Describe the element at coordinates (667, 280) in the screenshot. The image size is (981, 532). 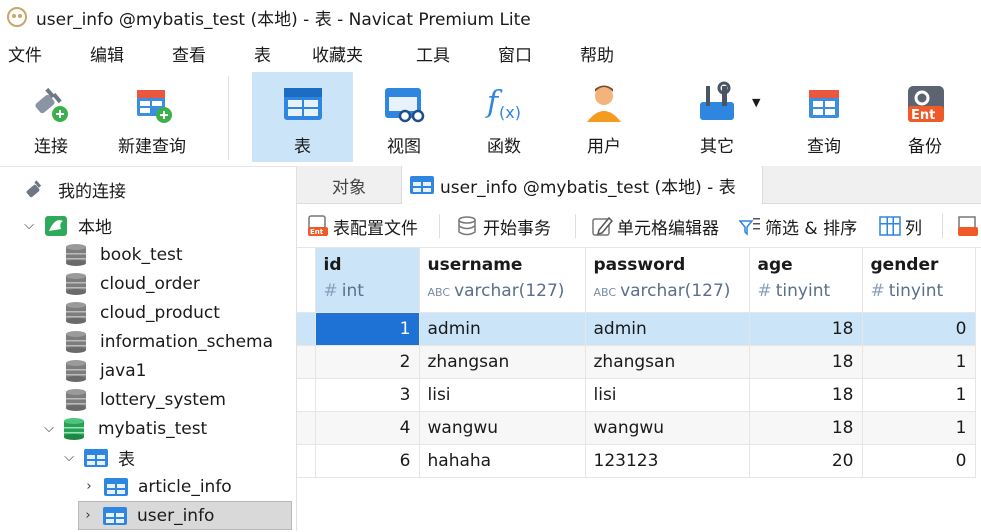
I see `column-header-password: password ABC varchar(127)` at that location.